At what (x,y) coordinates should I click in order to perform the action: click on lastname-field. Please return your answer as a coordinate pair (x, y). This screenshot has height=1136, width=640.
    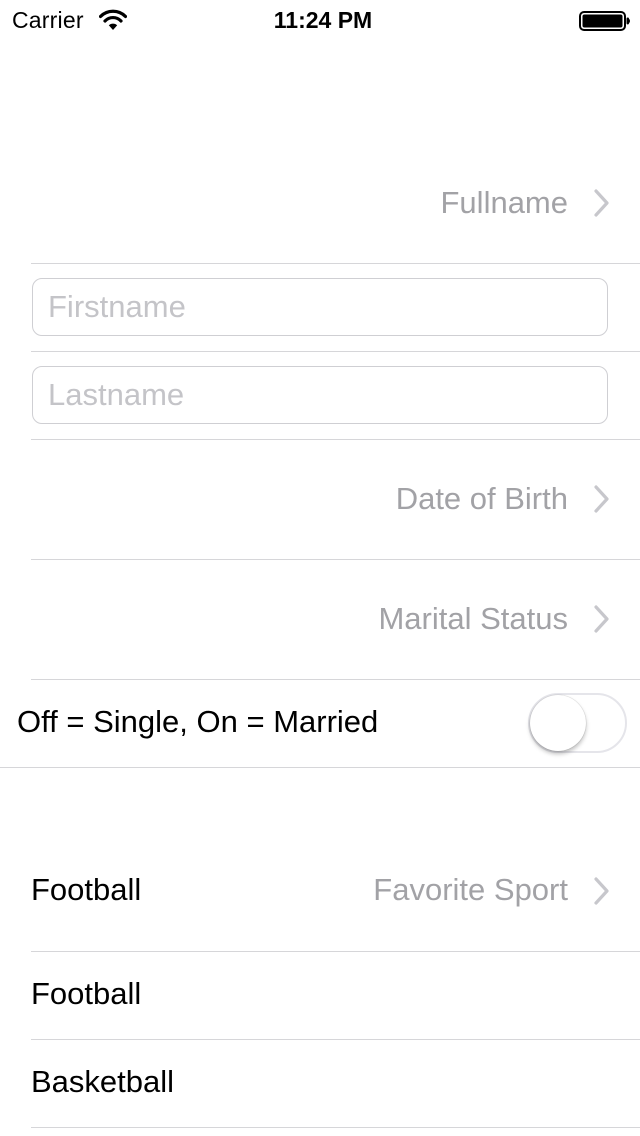
    Looking at the image, I should click on (320, 395).